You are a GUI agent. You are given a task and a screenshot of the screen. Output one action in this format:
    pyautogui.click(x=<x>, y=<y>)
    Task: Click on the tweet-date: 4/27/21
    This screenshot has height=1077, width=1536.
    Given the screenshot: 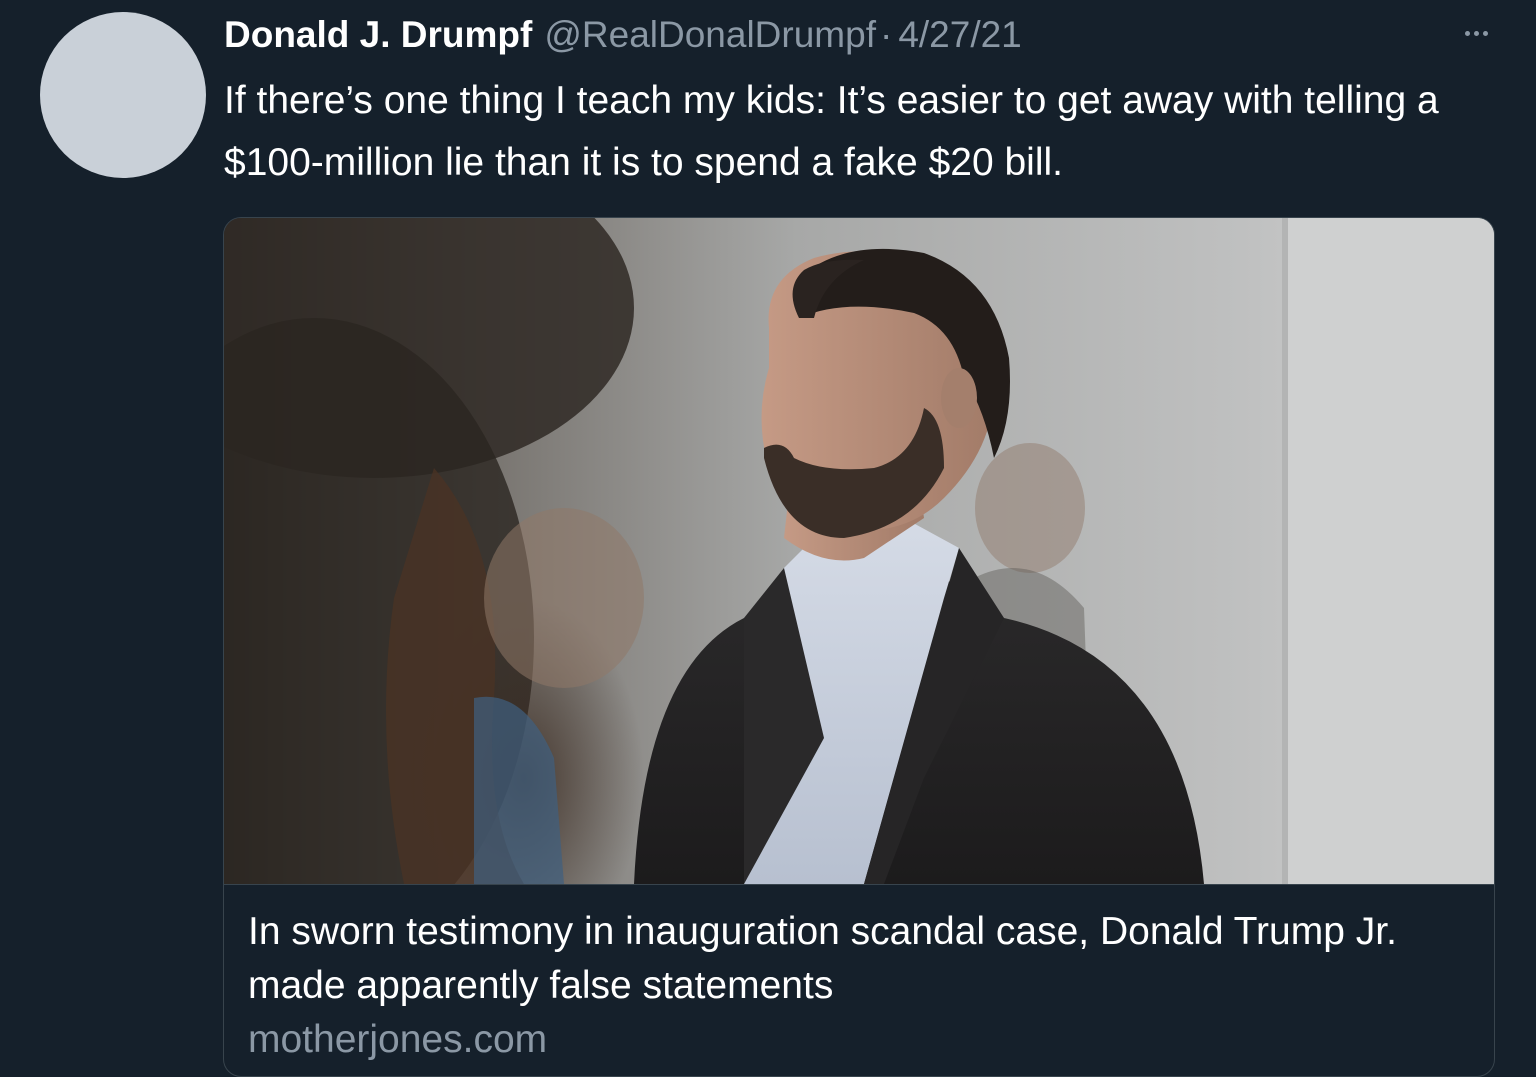 What is the action you would take?
    pyautogui.click(x=959, y=35)
    